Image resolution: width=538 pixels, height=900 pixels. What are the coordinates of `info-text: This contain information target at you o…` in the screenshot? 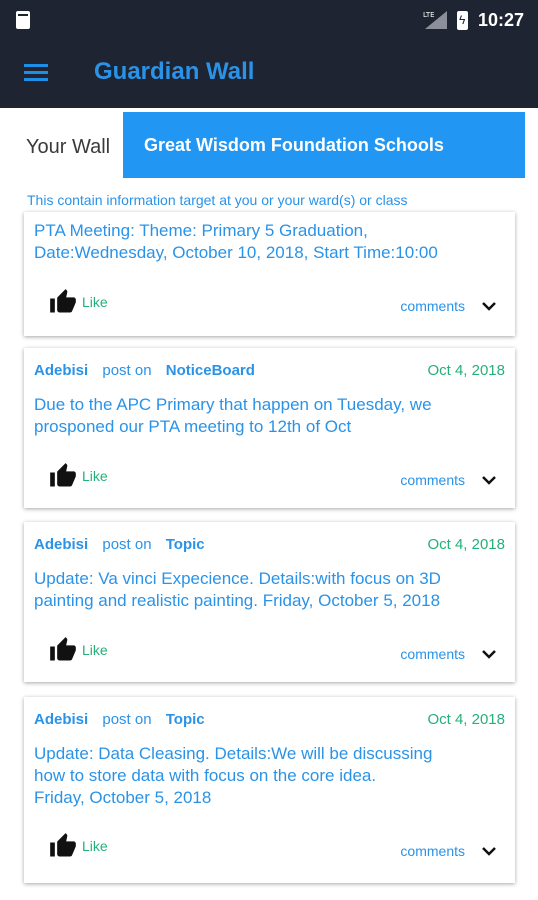 It's located at (217, 200).